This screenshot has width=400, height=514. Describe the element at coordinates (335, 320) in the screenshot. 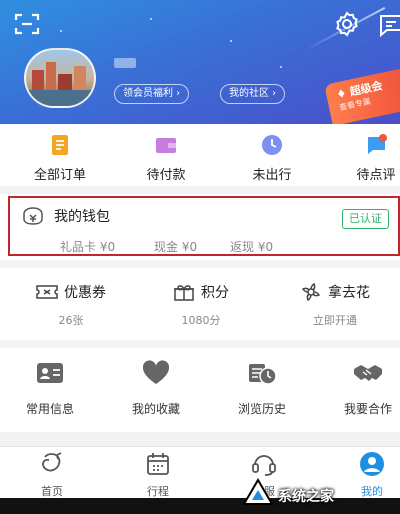

I see `credit-status: 立即开通` at that location.